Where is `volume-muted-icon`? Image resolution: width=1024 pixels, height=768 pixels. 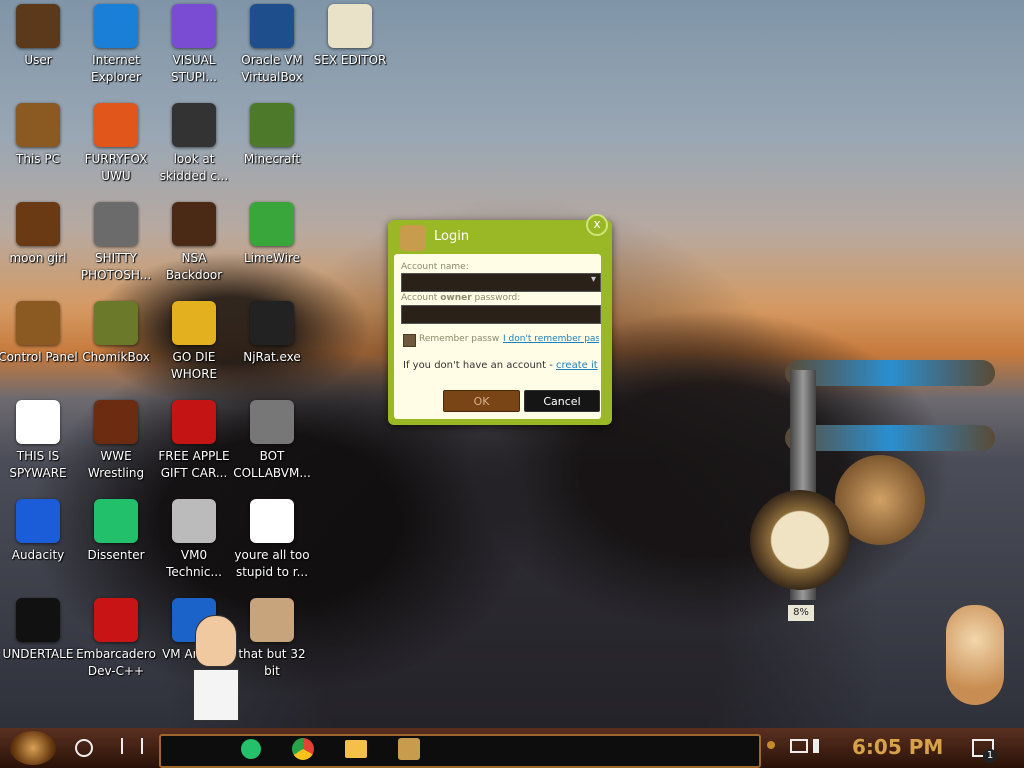
volume-muted-icon is located at coordinates (823, 746).